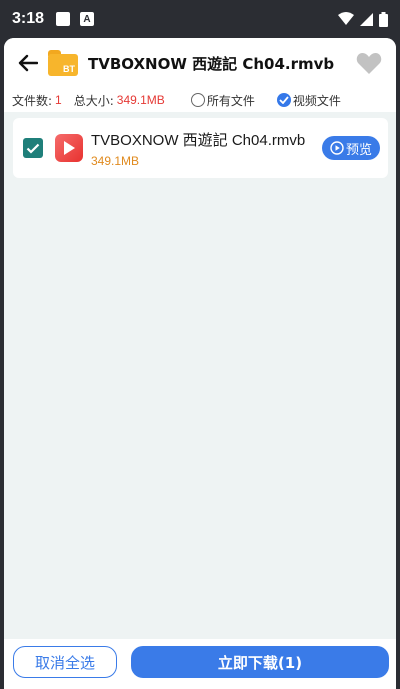 The height and width of the screenshot is (689, 400). I want to click on file-count-label: 文件数:, so click(32, 100).